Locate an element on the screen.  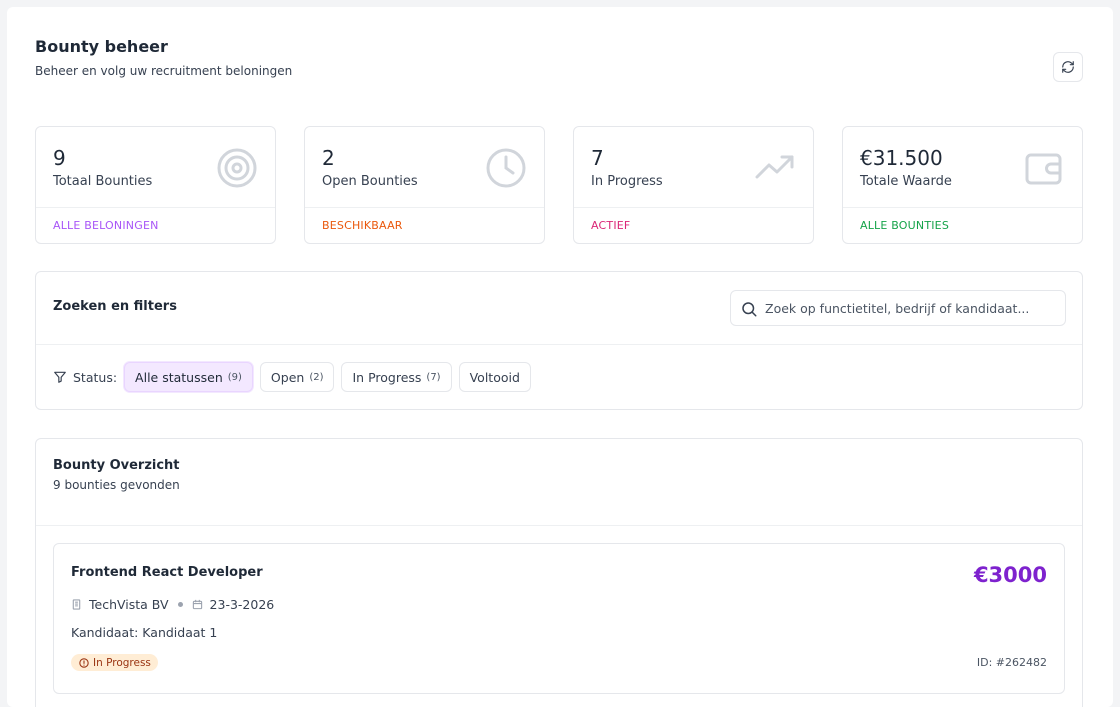
info-circle-icon is located at coordinates (84, 662).